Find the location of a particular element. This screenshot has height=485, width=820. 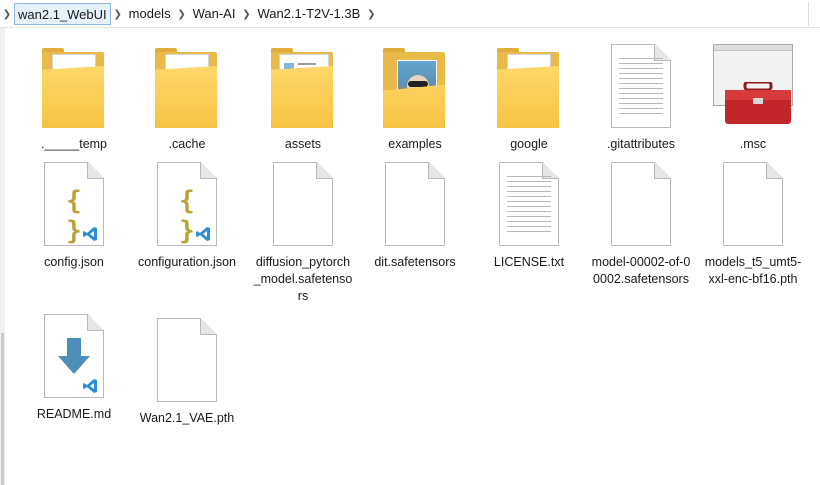

file-name: README.md is located at coordinates (74, 414).